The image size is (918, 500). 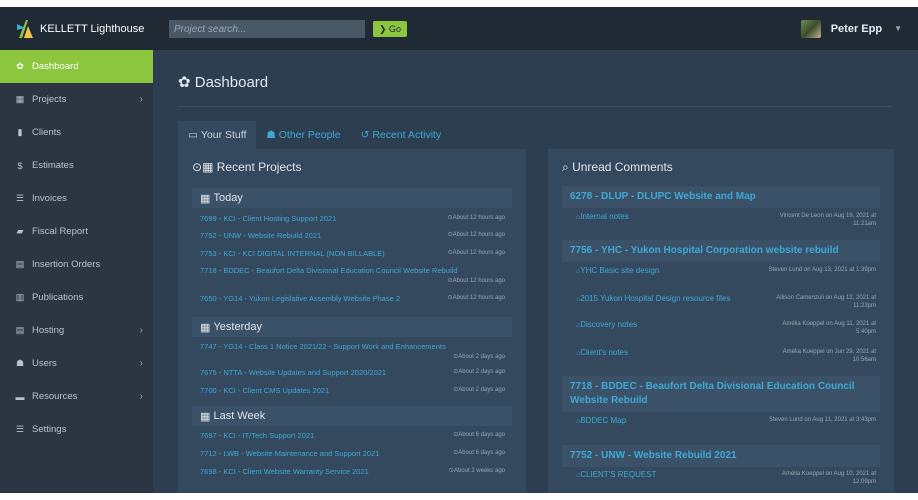 What do you see at coordinates (320, 390) in the screenshot?
I see `project-link: 7700 - KCI - Client CMS Updates 2021` at bounding box center [320, 390].